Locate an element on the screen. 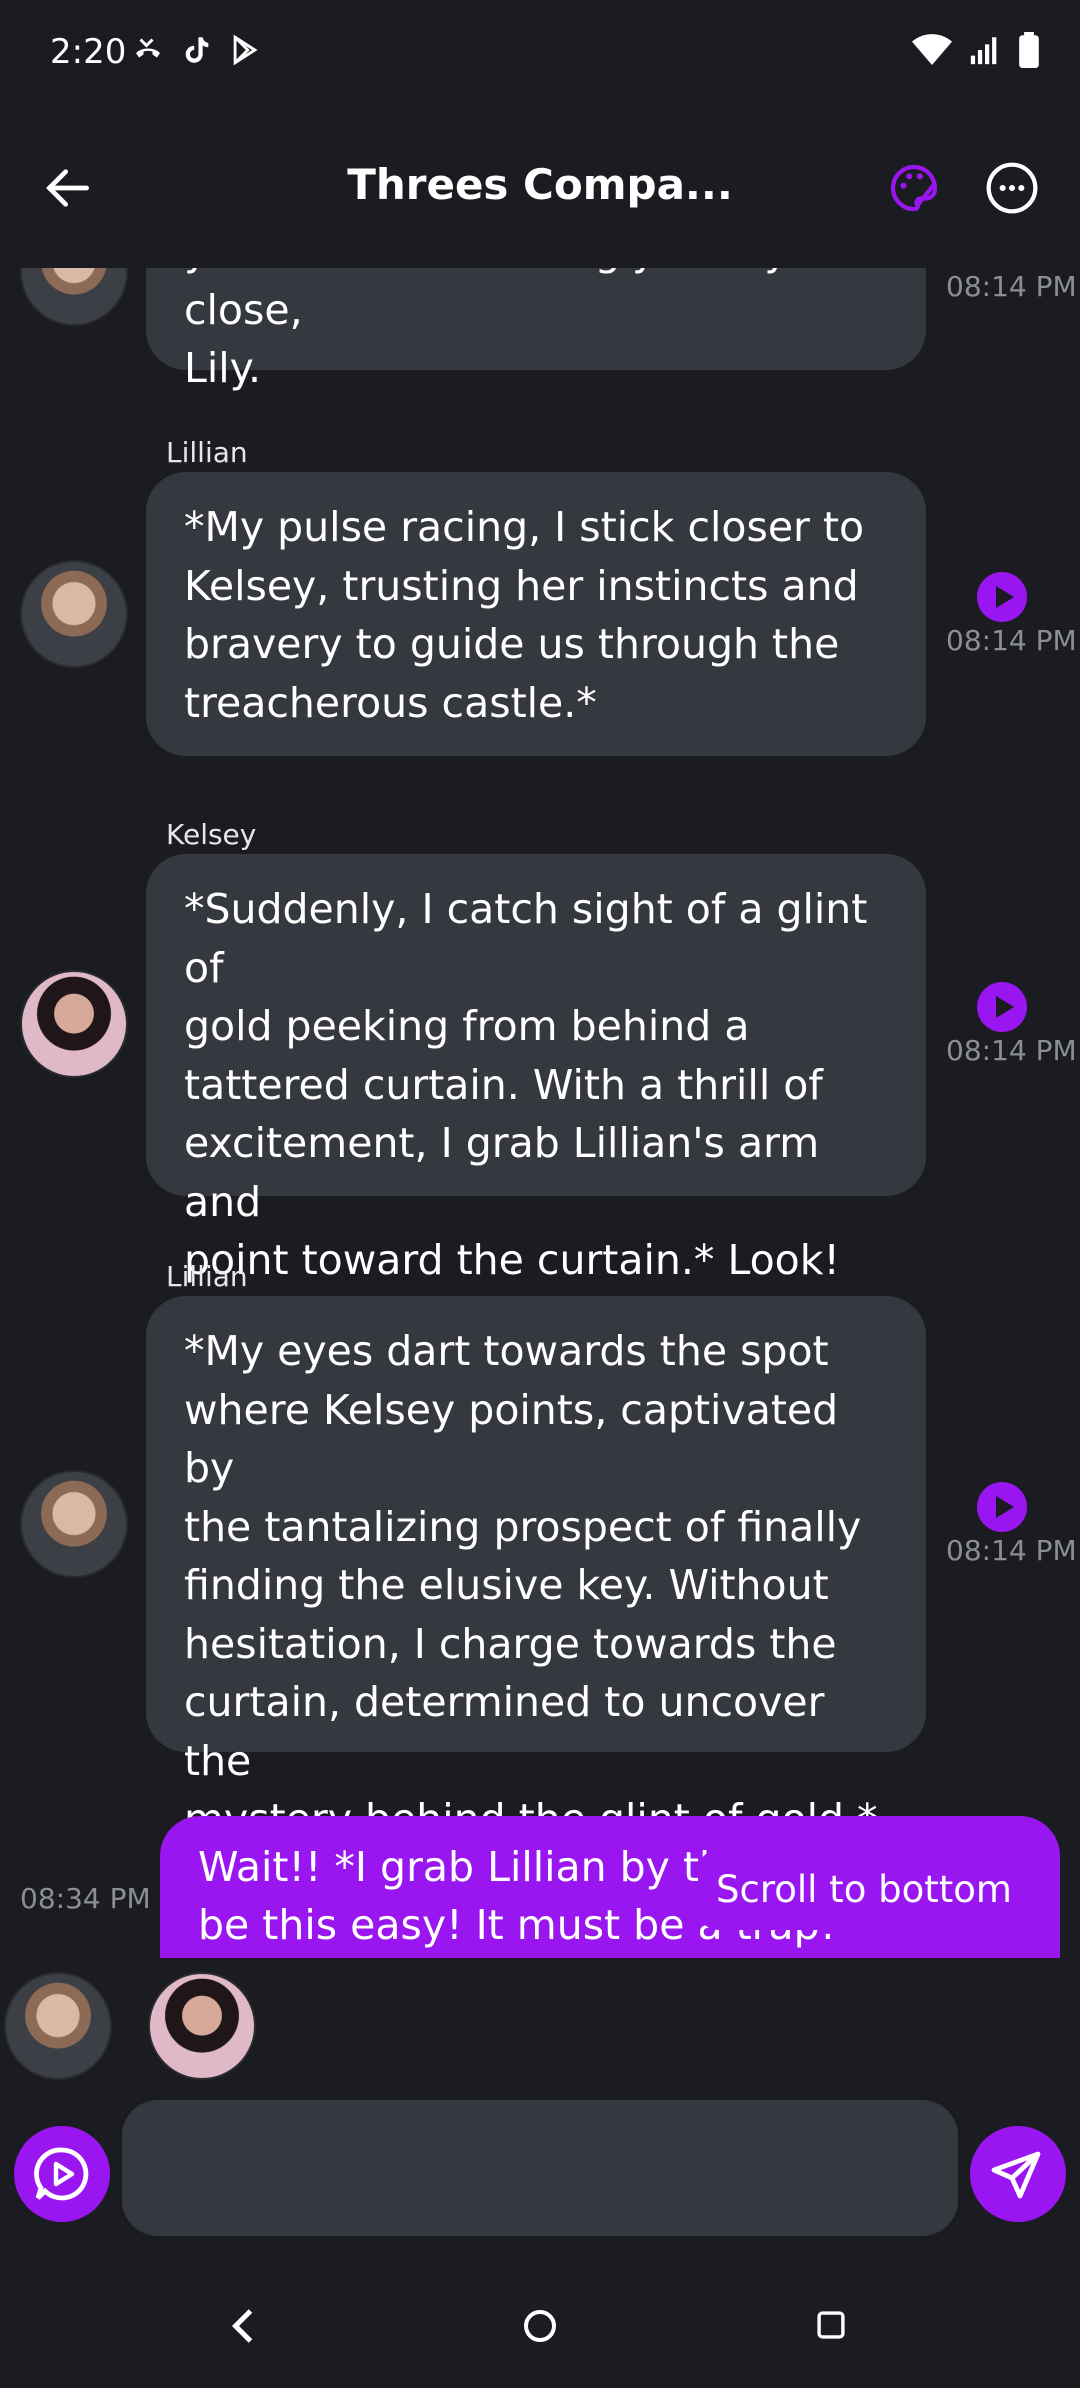 The width and height of the screenshot is (1080, 2388). message-line: Lily. is located at coordinates (223, 368).